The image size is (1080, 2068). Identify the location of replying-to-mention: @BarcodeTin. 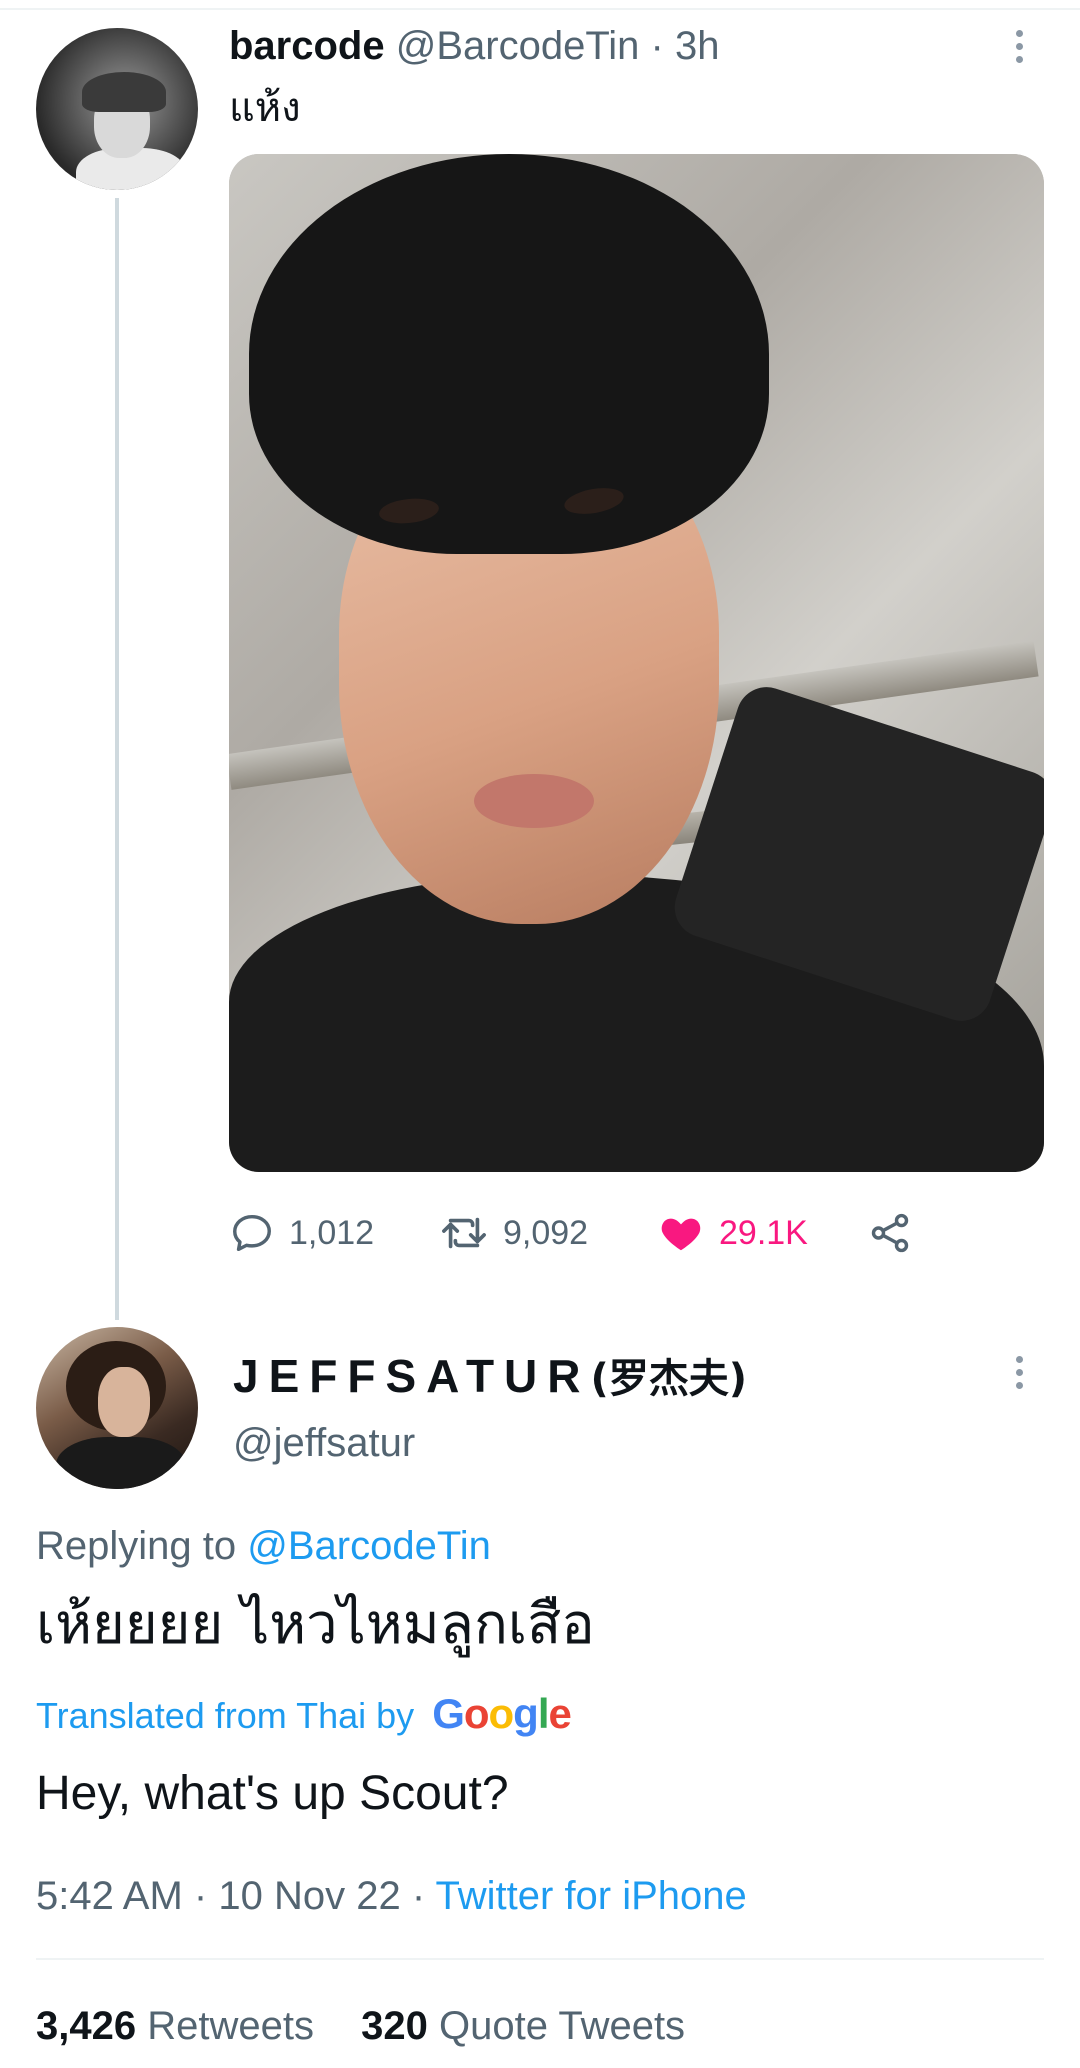
(369, 1546).